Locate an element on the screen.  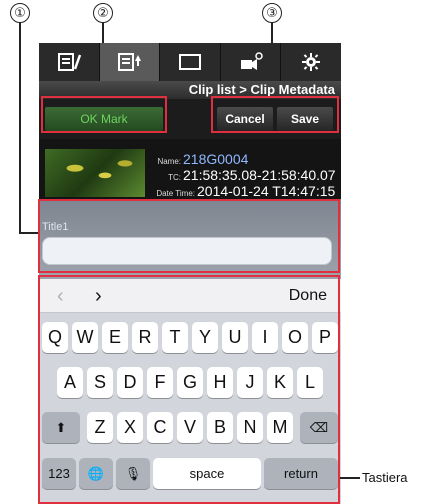
tab-monitor is located at coordinates (190, 62).